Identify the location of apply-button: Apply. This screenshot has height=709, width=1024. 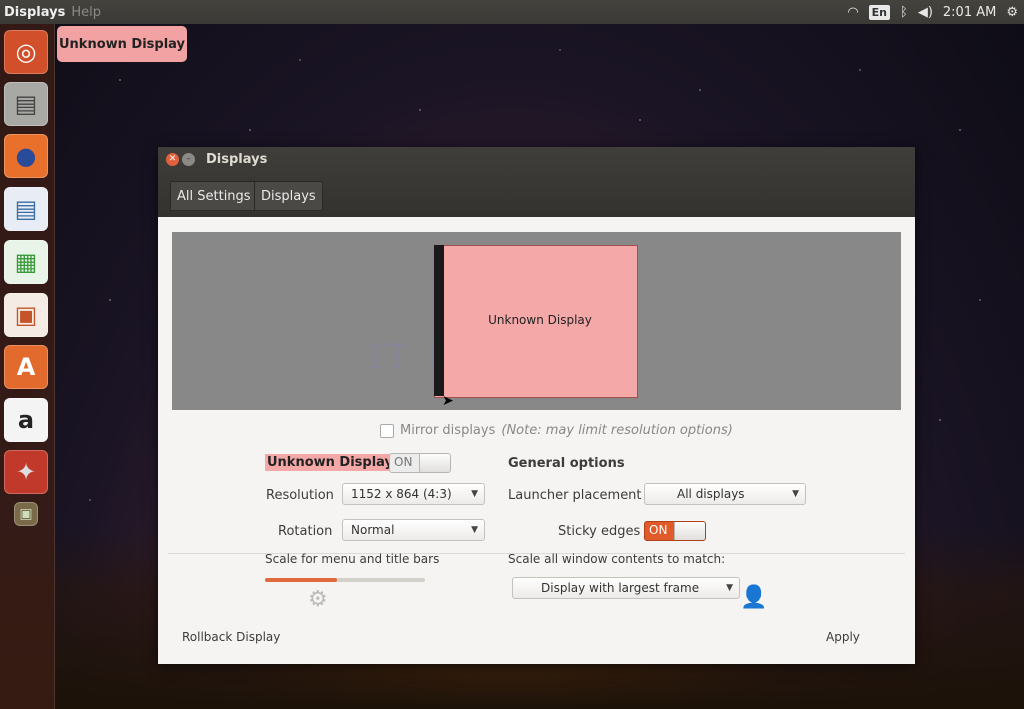
(843, 637).